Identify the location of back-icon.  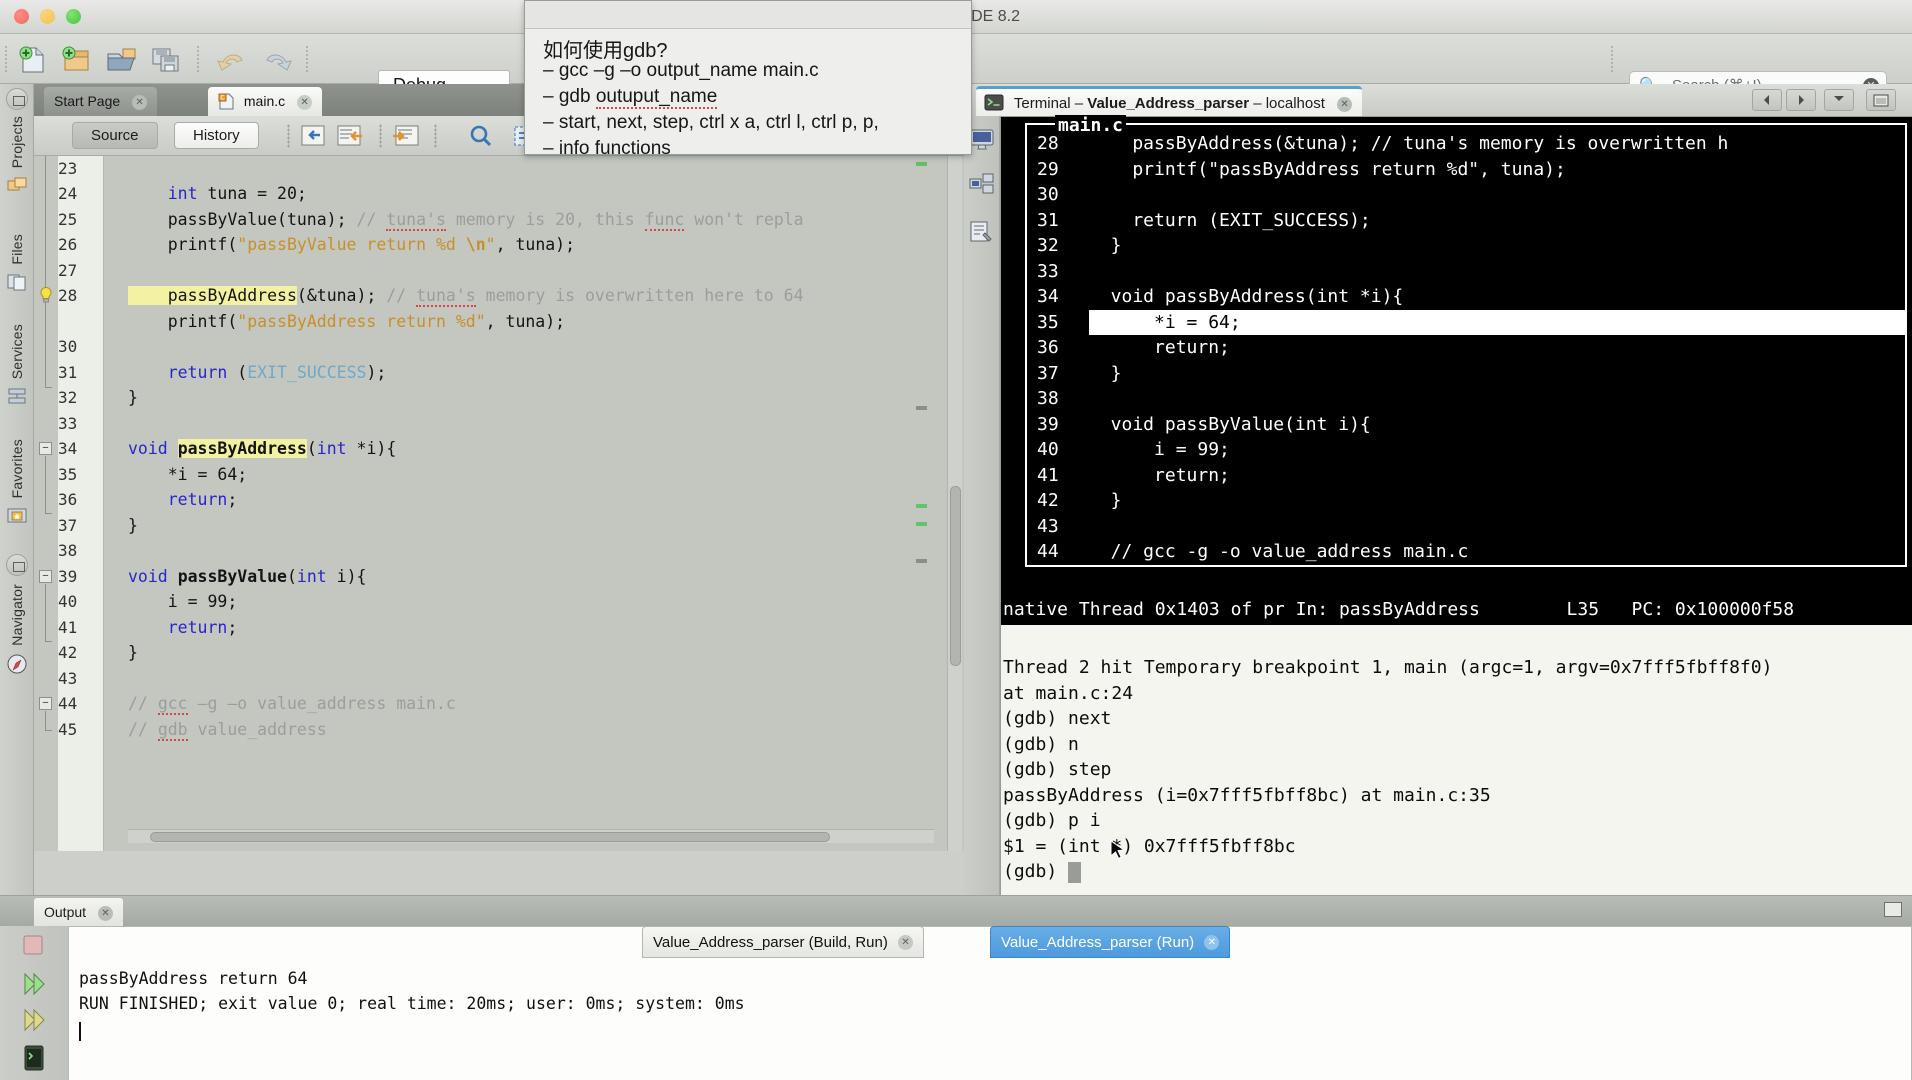
(351, 136).